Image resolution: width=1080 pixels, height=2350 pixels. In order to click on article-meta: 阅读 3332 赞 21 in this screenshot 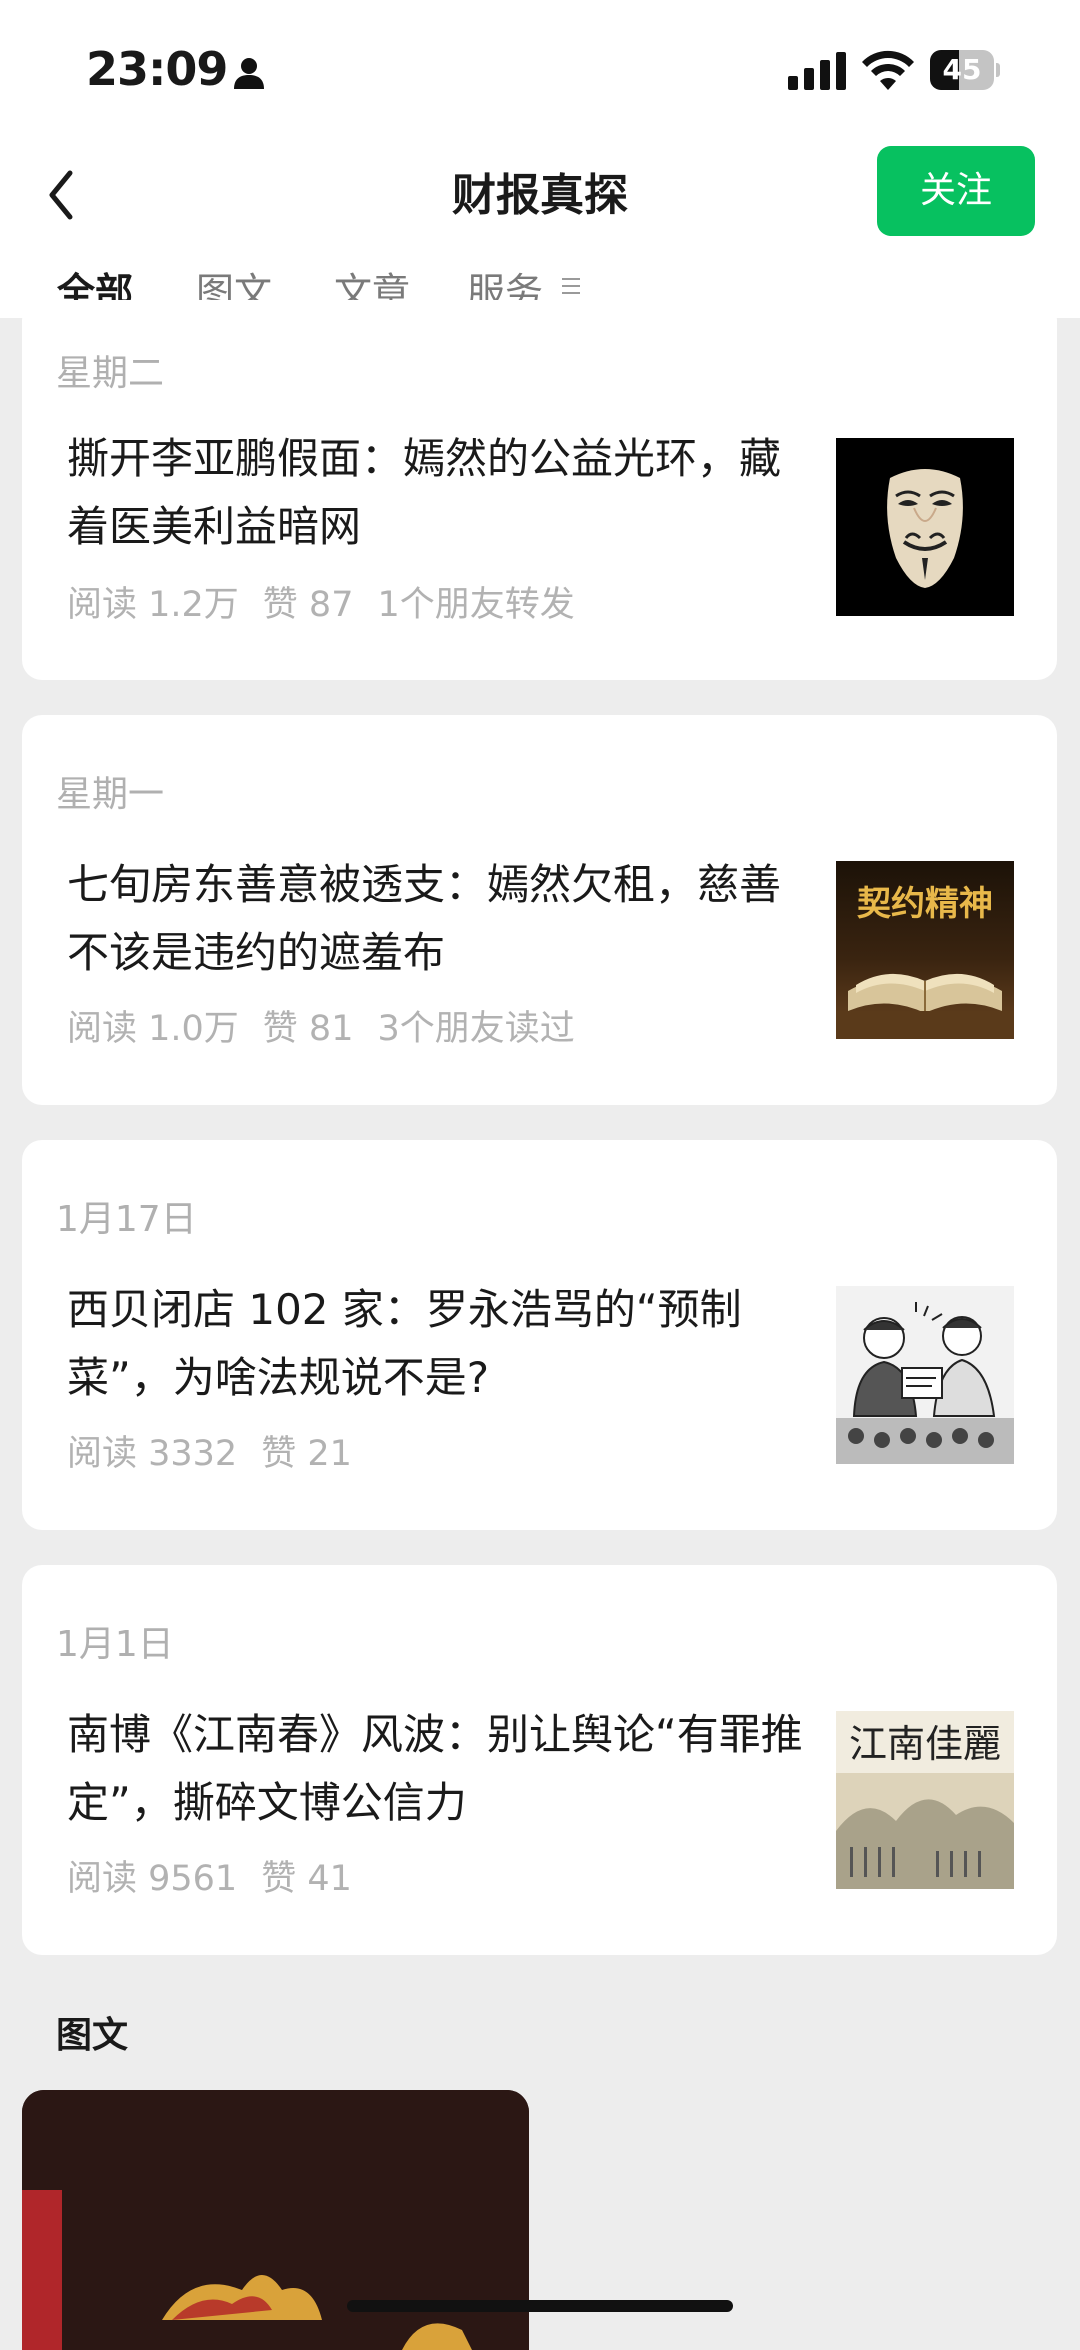, I will do `click(221, 1450)`.